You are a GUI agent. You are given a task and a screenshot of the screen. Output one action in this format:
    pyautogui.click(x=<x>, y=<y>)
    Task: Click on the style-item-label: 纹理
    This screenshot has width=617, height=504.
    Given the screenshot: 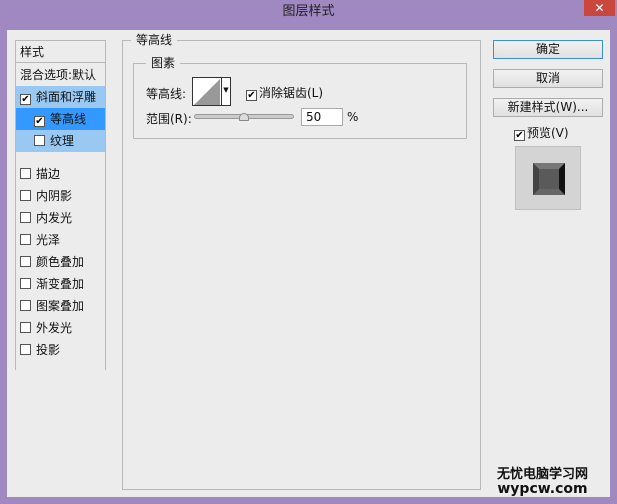 What is the action you would take?
    pyautogui.click(x=62, y=141)
    